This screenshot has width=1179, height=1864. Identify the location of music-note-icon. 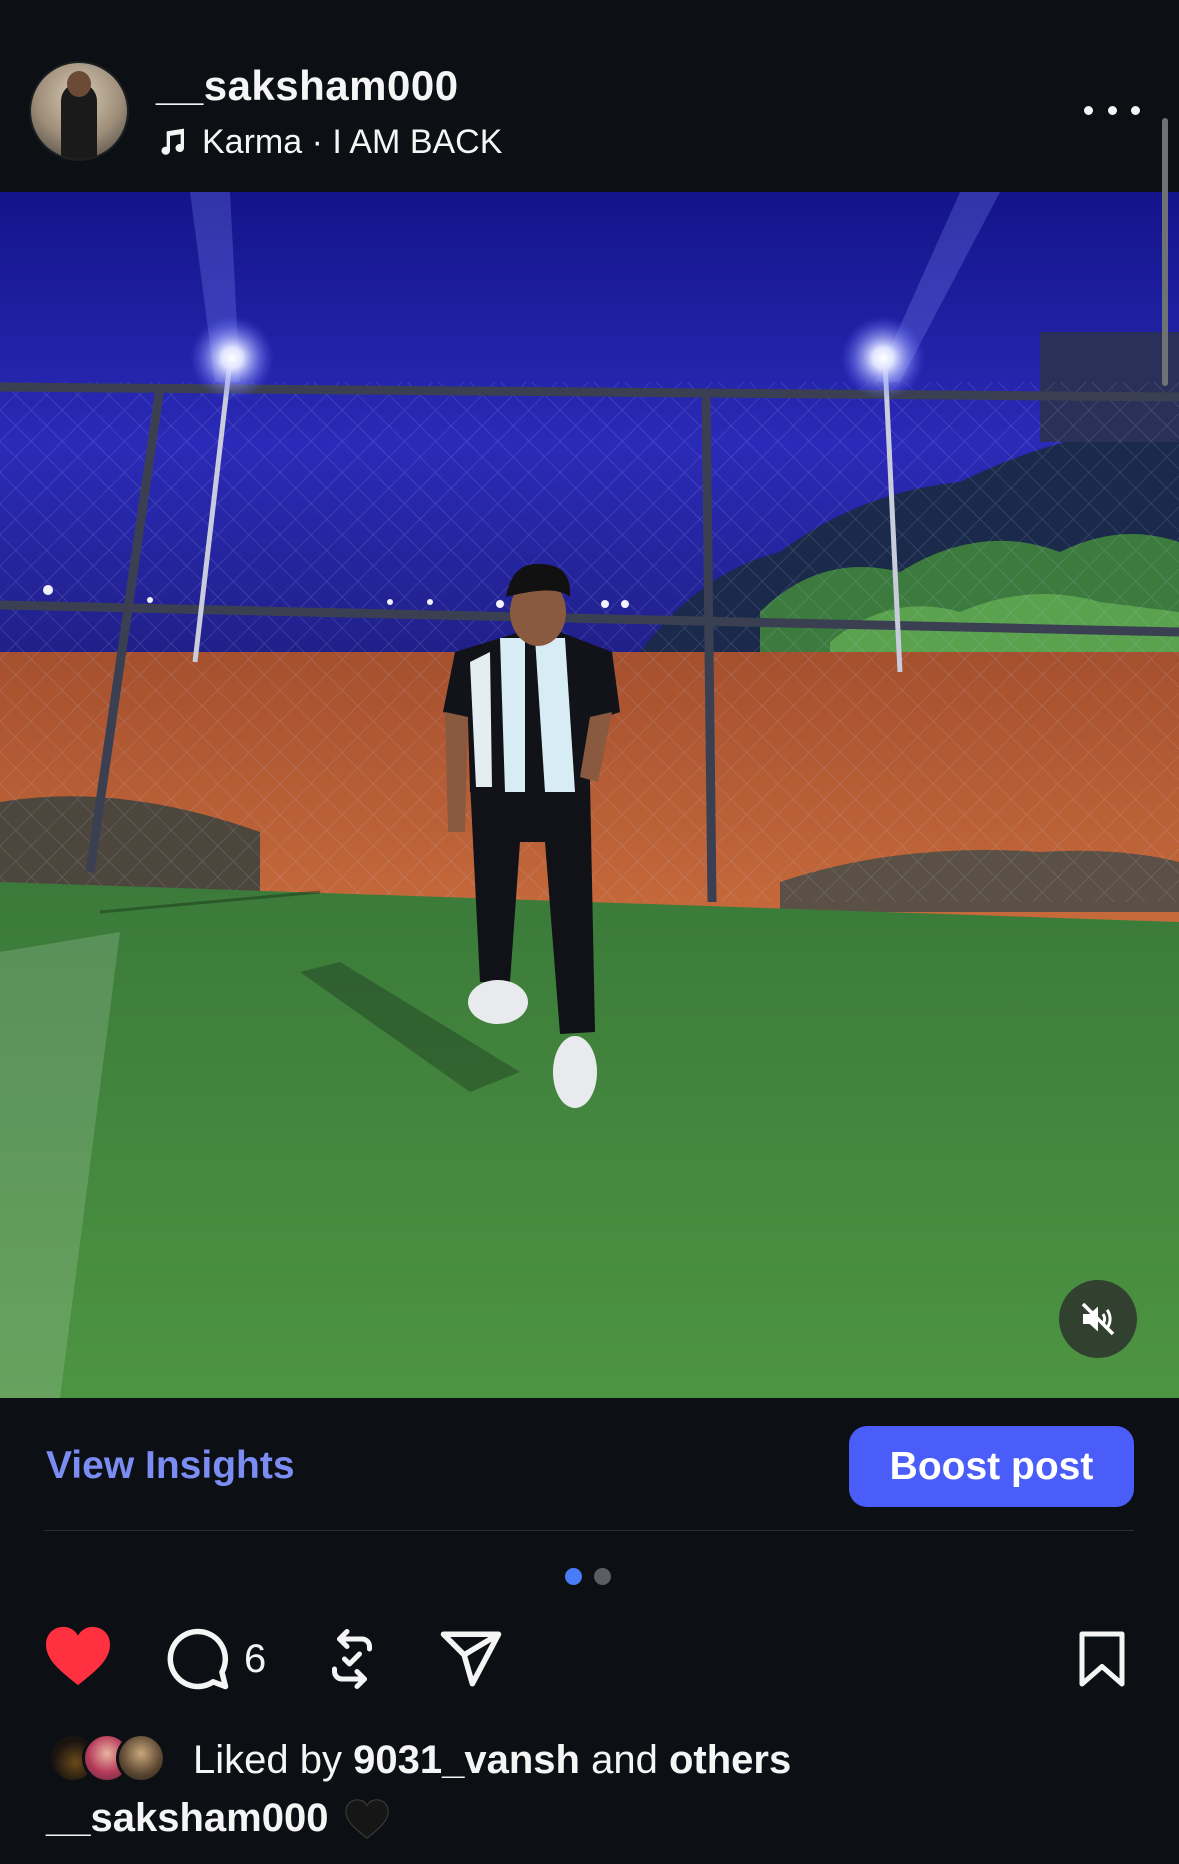
(173, 141).